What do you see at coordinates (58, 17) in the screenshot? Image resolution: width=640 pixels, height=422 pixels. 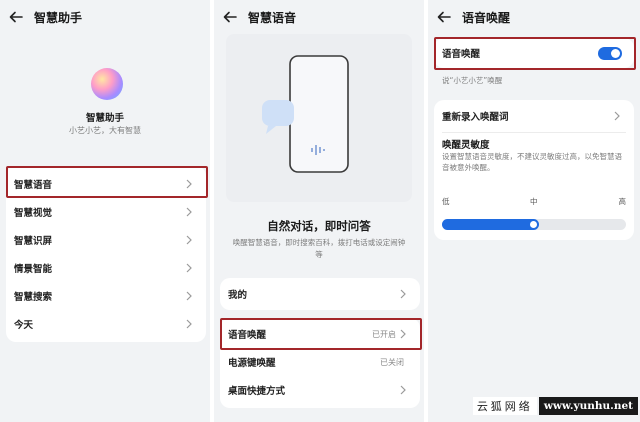 I see `page-title: 智慧助手` at bounding box center [58, 17].